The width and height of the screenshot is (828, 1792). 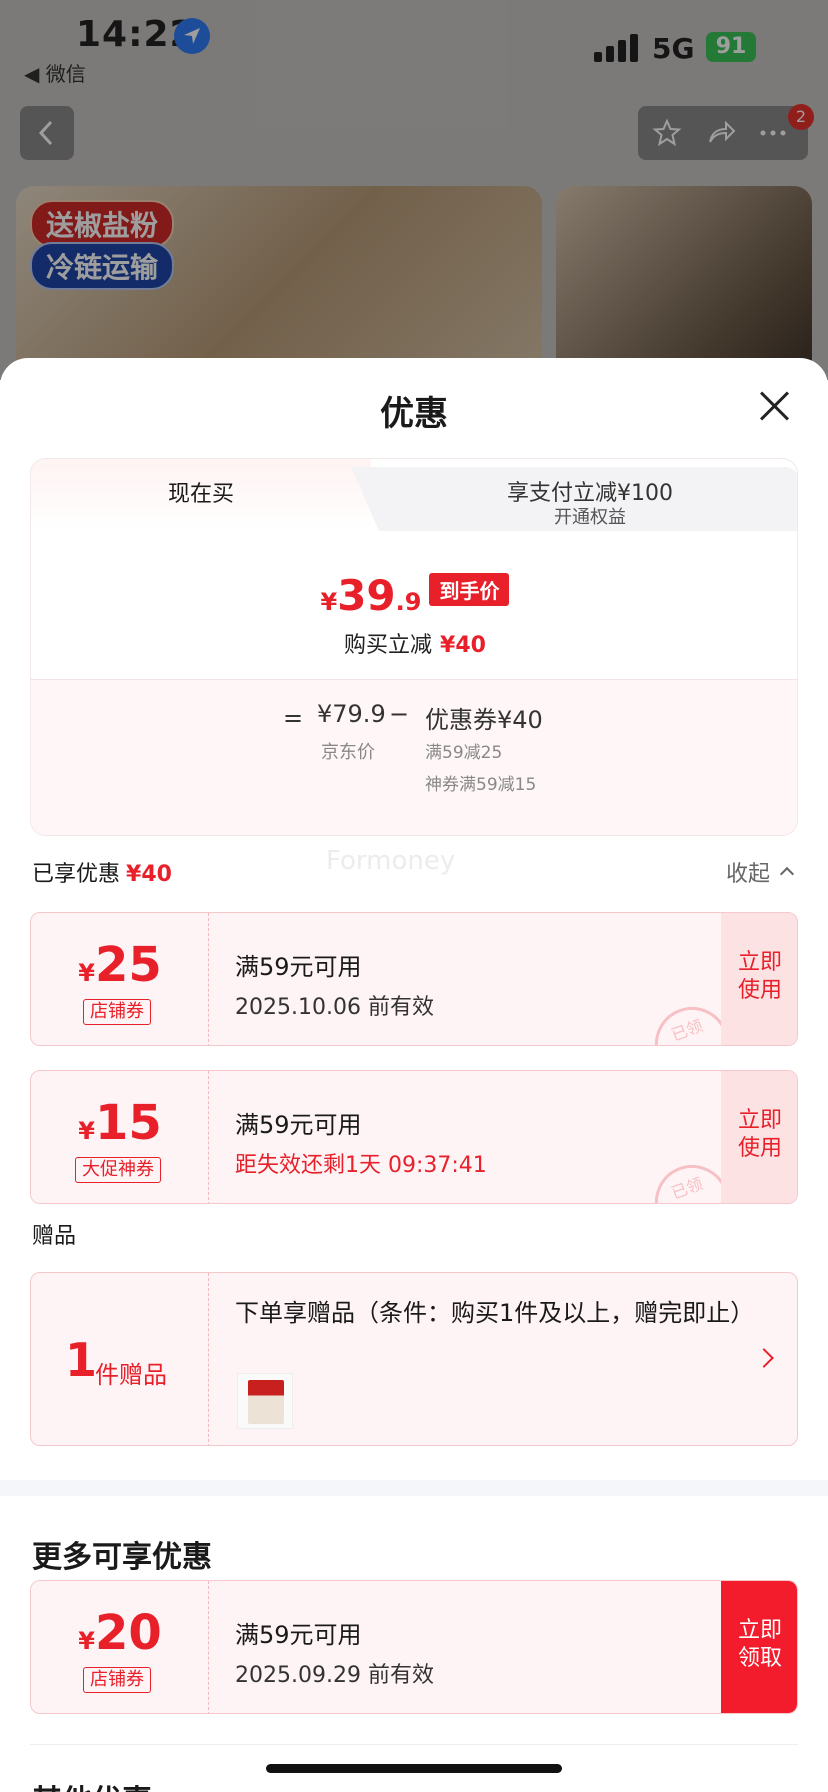 I want to click on section-divider, so click(x=414, y=1488).